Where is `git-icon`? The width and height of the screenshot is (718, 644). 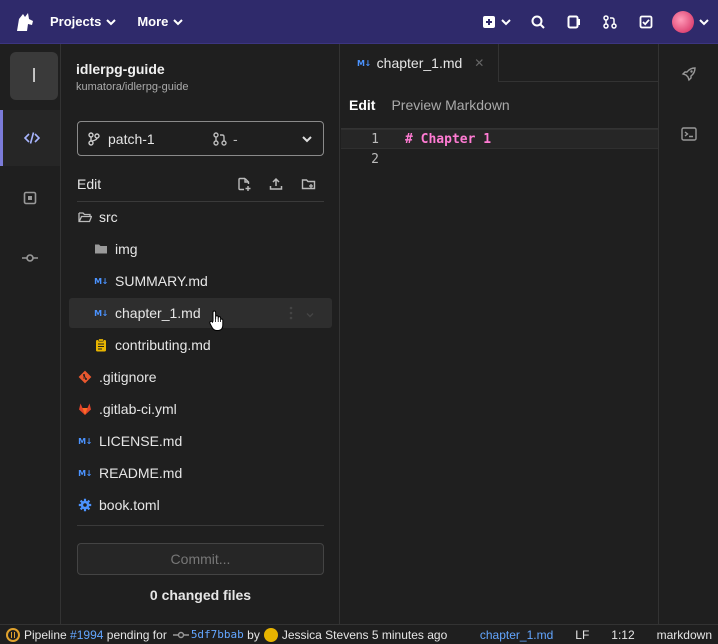
git-icon is located at coordinates (85, 377).